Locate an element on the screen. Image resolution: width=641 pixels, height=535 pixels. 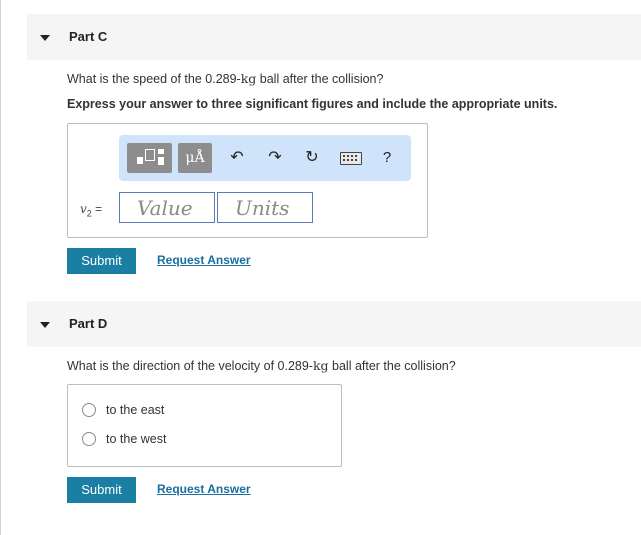
equation-toolbar: μÅ ↶ ↷ ↻ ? is located at coordinates (265, 158).